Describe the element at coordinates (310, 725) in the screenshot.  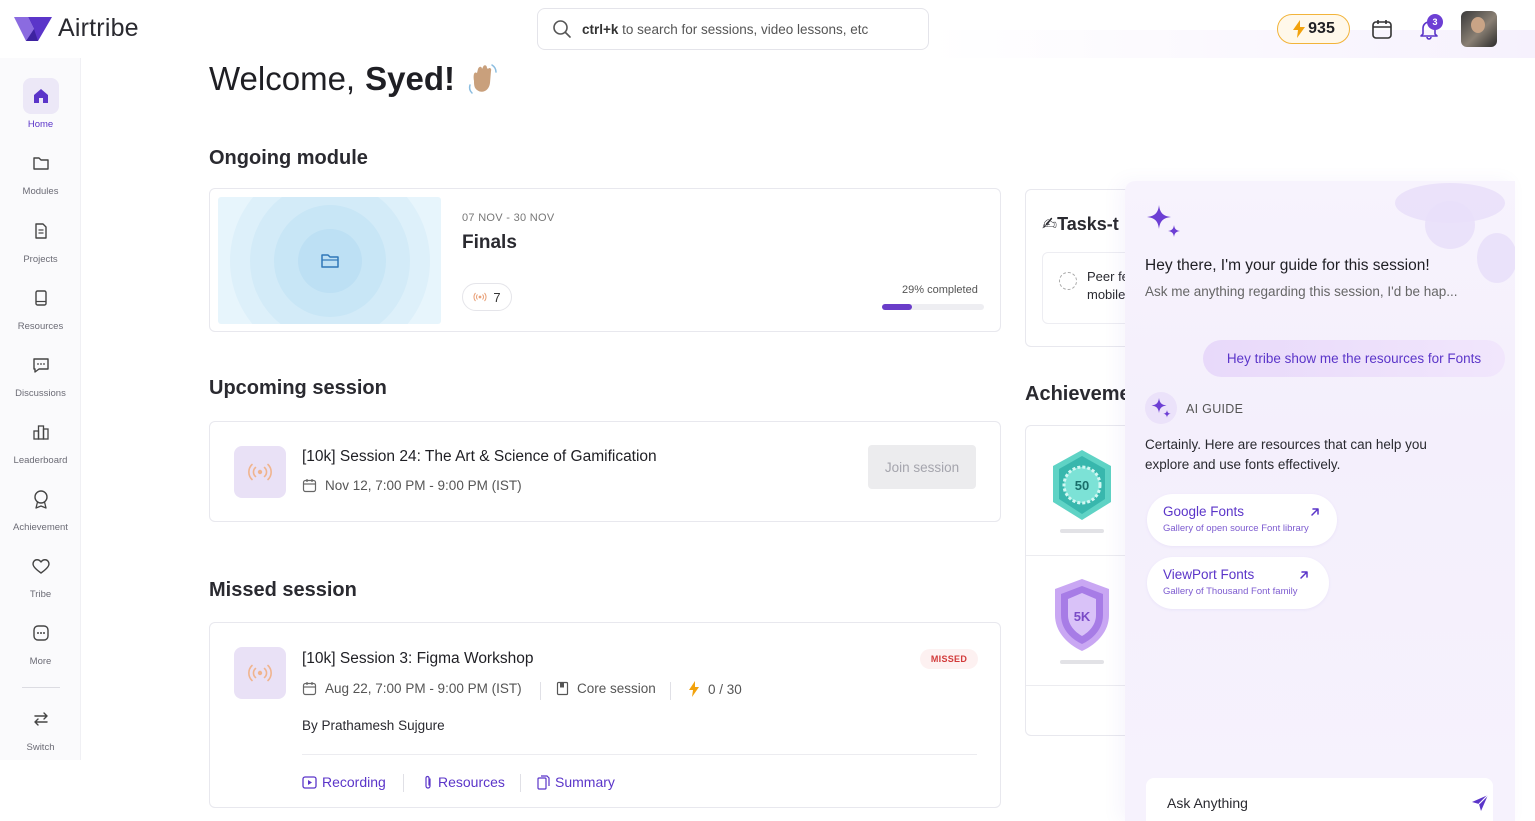
I see `author-prefix: By` at that location.